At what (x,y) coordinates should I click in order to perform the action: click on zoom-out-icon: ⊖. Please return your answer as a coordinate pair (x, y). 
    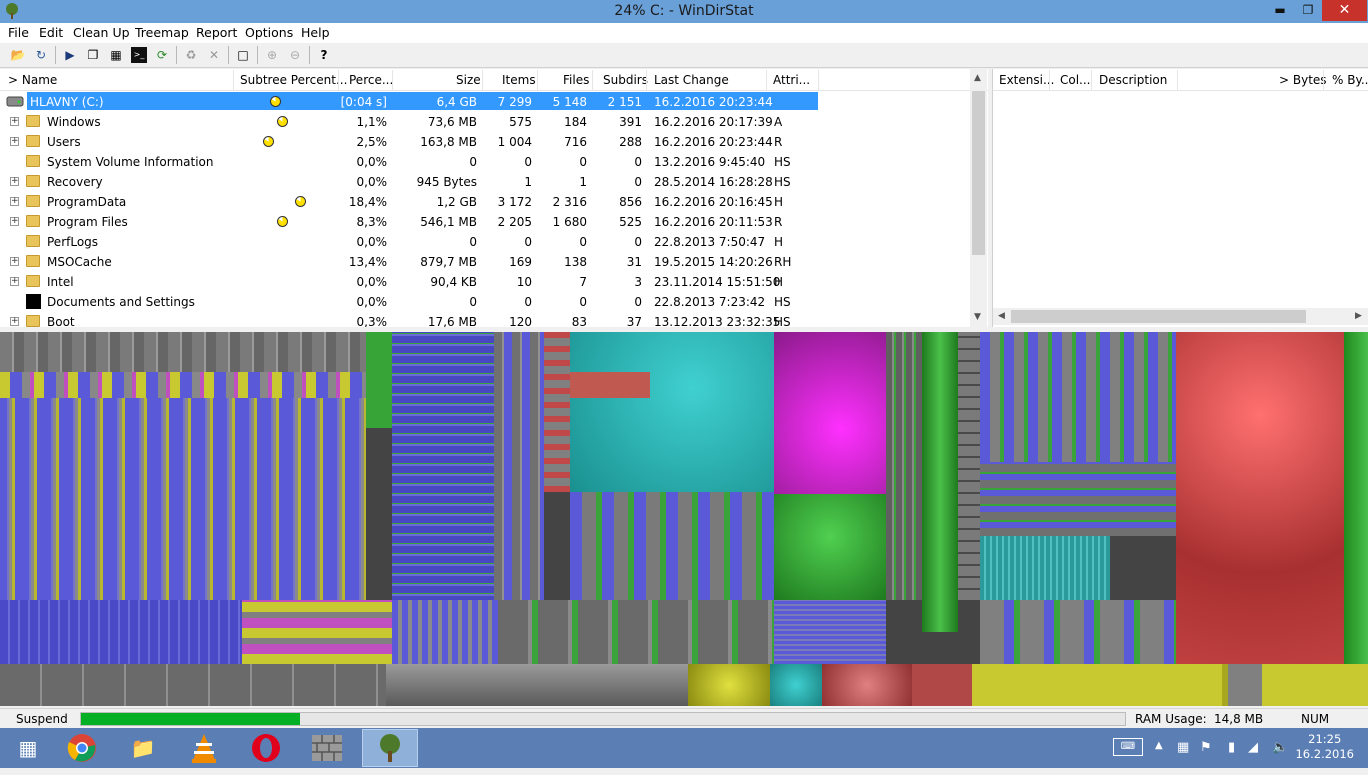
    Looking at the image, I should click on (295, 55).